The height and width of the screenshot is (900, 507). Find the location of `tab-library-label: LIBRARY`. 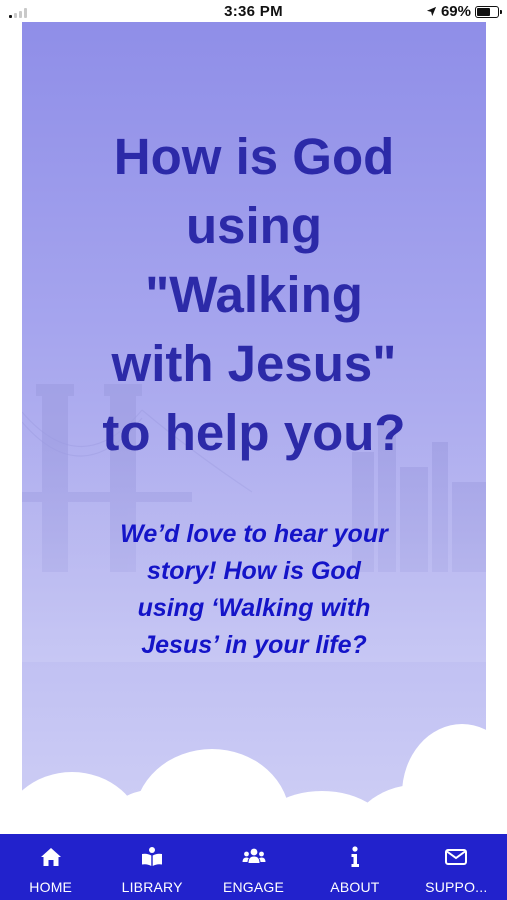

tab-library-label: LIBRARY is located at coordinates (152, 887).